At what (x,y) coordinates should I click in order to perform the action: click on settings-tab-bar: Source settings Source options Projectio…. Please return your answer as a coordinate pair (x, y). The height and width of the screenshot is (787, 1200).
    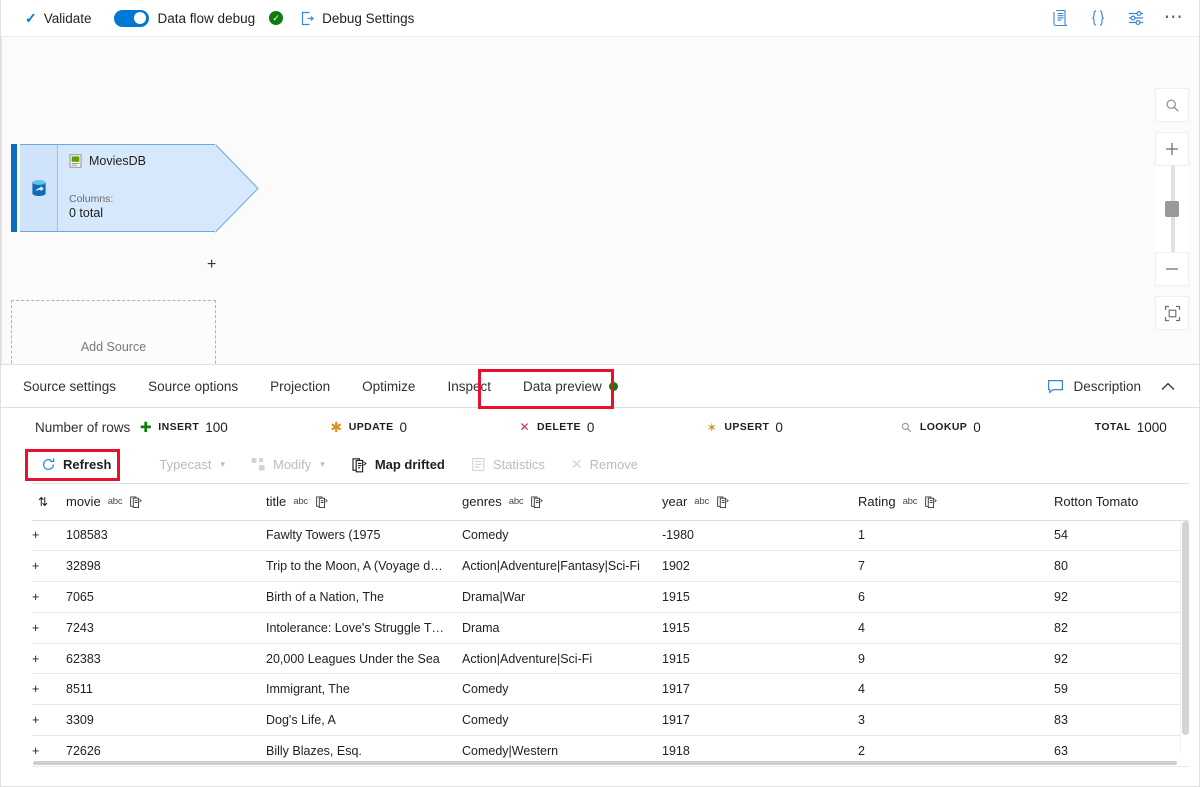
    Looking at the image, I should click on (600, 387).